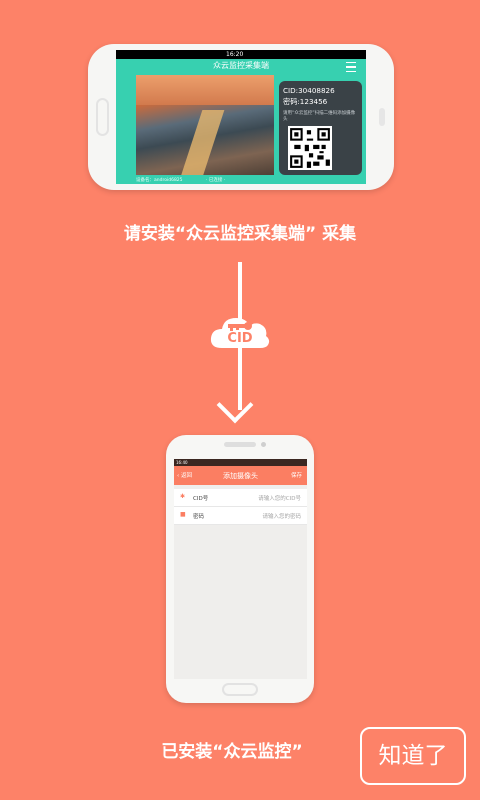  What do you see at coordinates (281, 516) in the screenshot?
I see `password-input: 请输入您的密码` at bounding box center [281, 516].